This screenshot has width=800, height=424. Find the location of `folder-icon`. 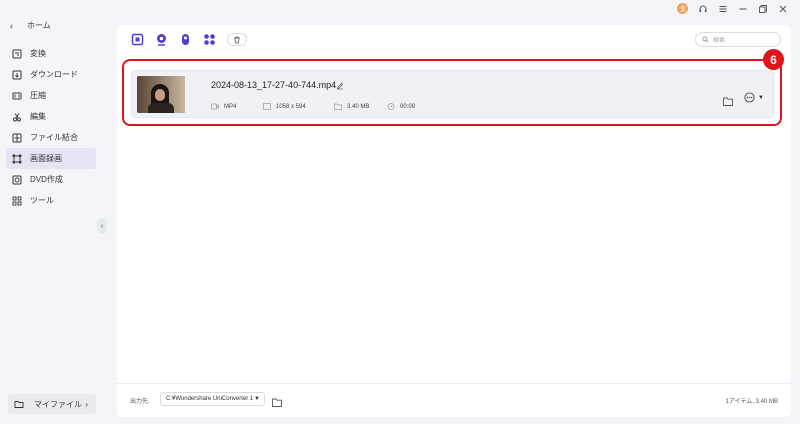

folder-icon is located at coordinates (19, 404).